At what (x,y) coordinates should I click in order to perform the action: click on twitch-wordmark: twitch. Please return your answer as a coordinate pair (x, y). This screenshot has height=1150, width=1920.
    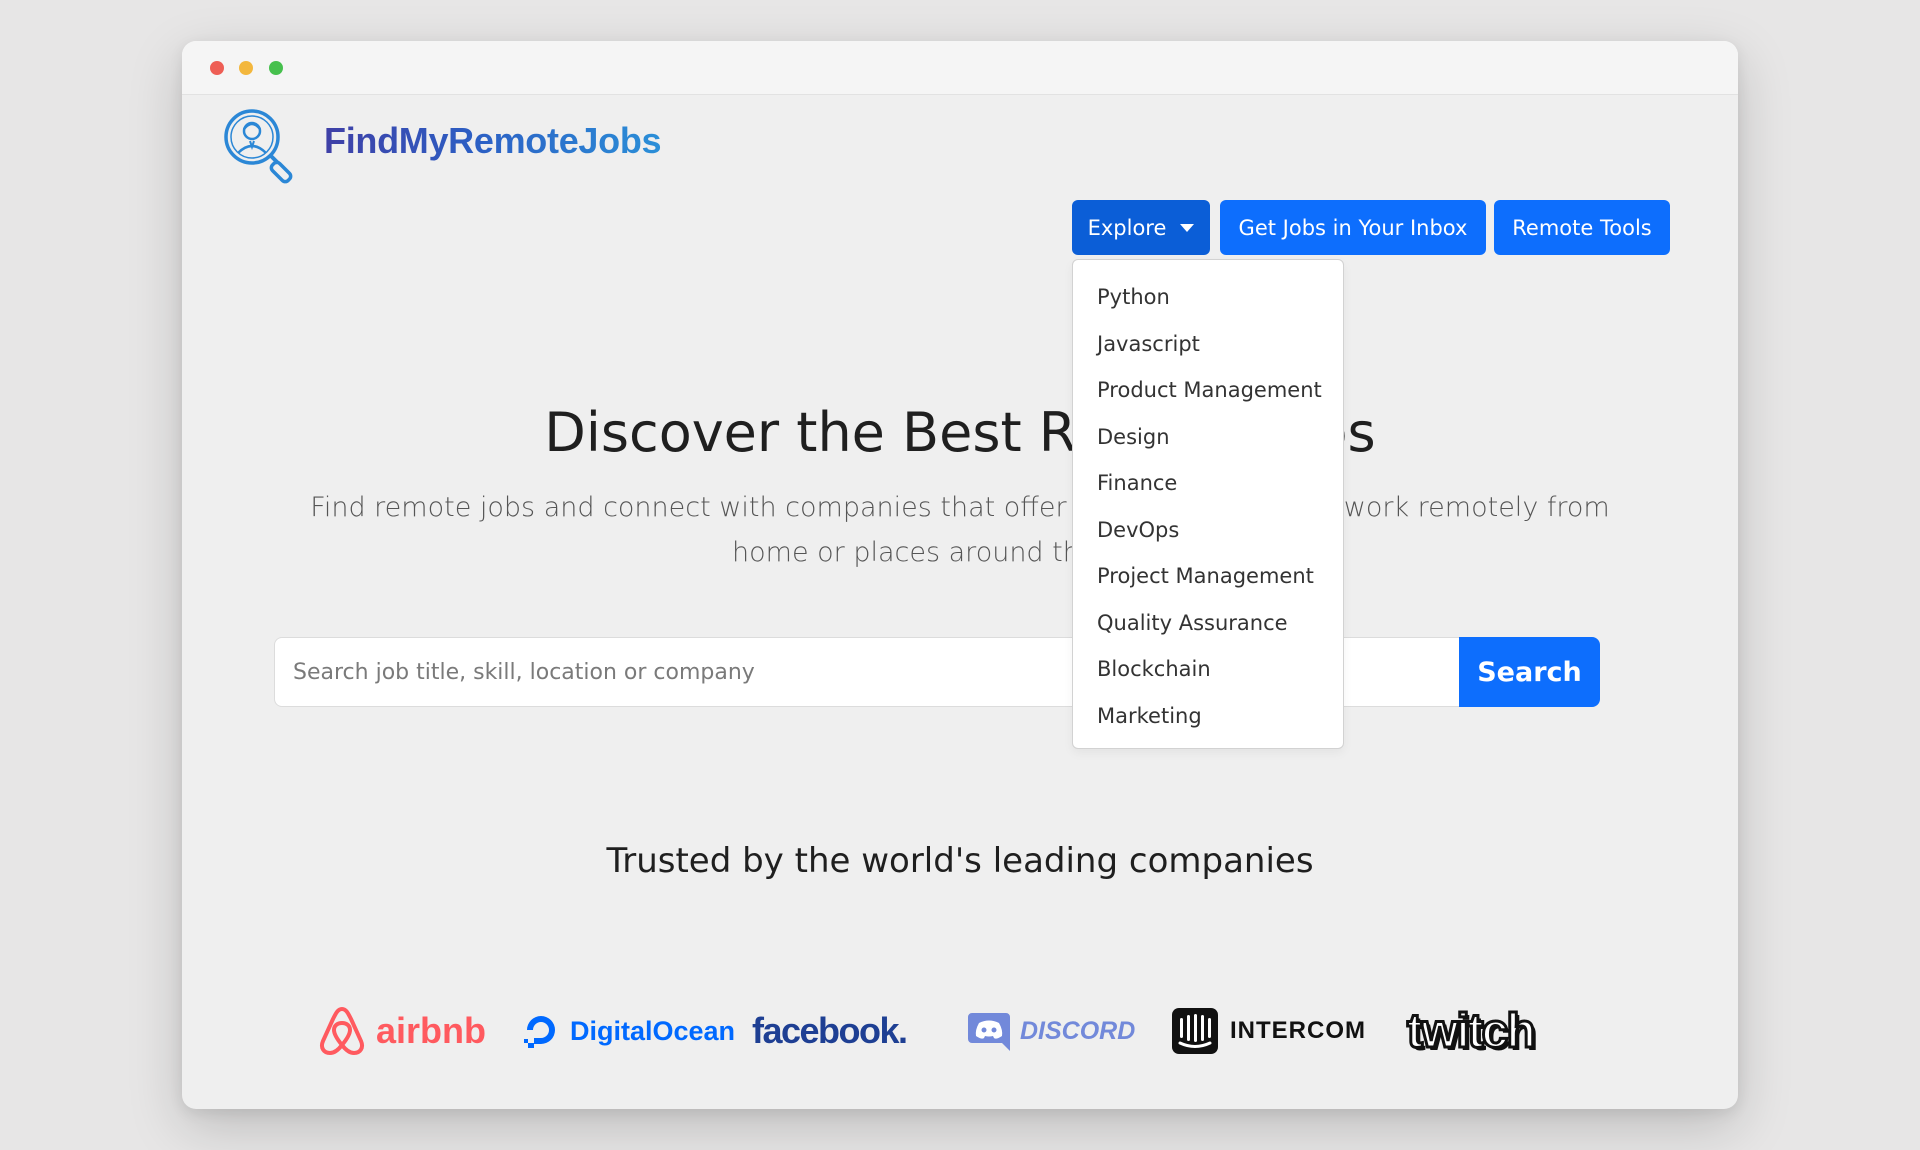
    Looking at the image, I should click on (1472, 1031).